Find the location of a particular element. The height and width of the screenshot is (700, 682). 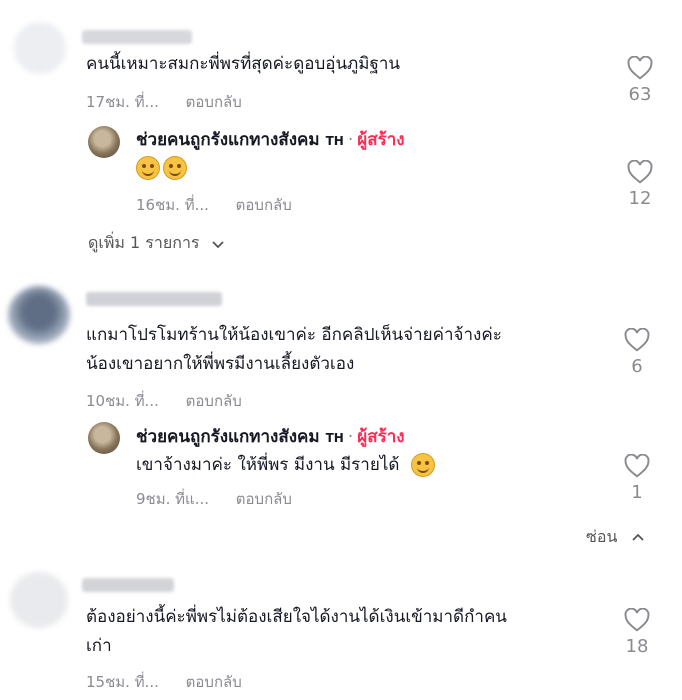

like-button: 18 is located at coordinates (637, 632).